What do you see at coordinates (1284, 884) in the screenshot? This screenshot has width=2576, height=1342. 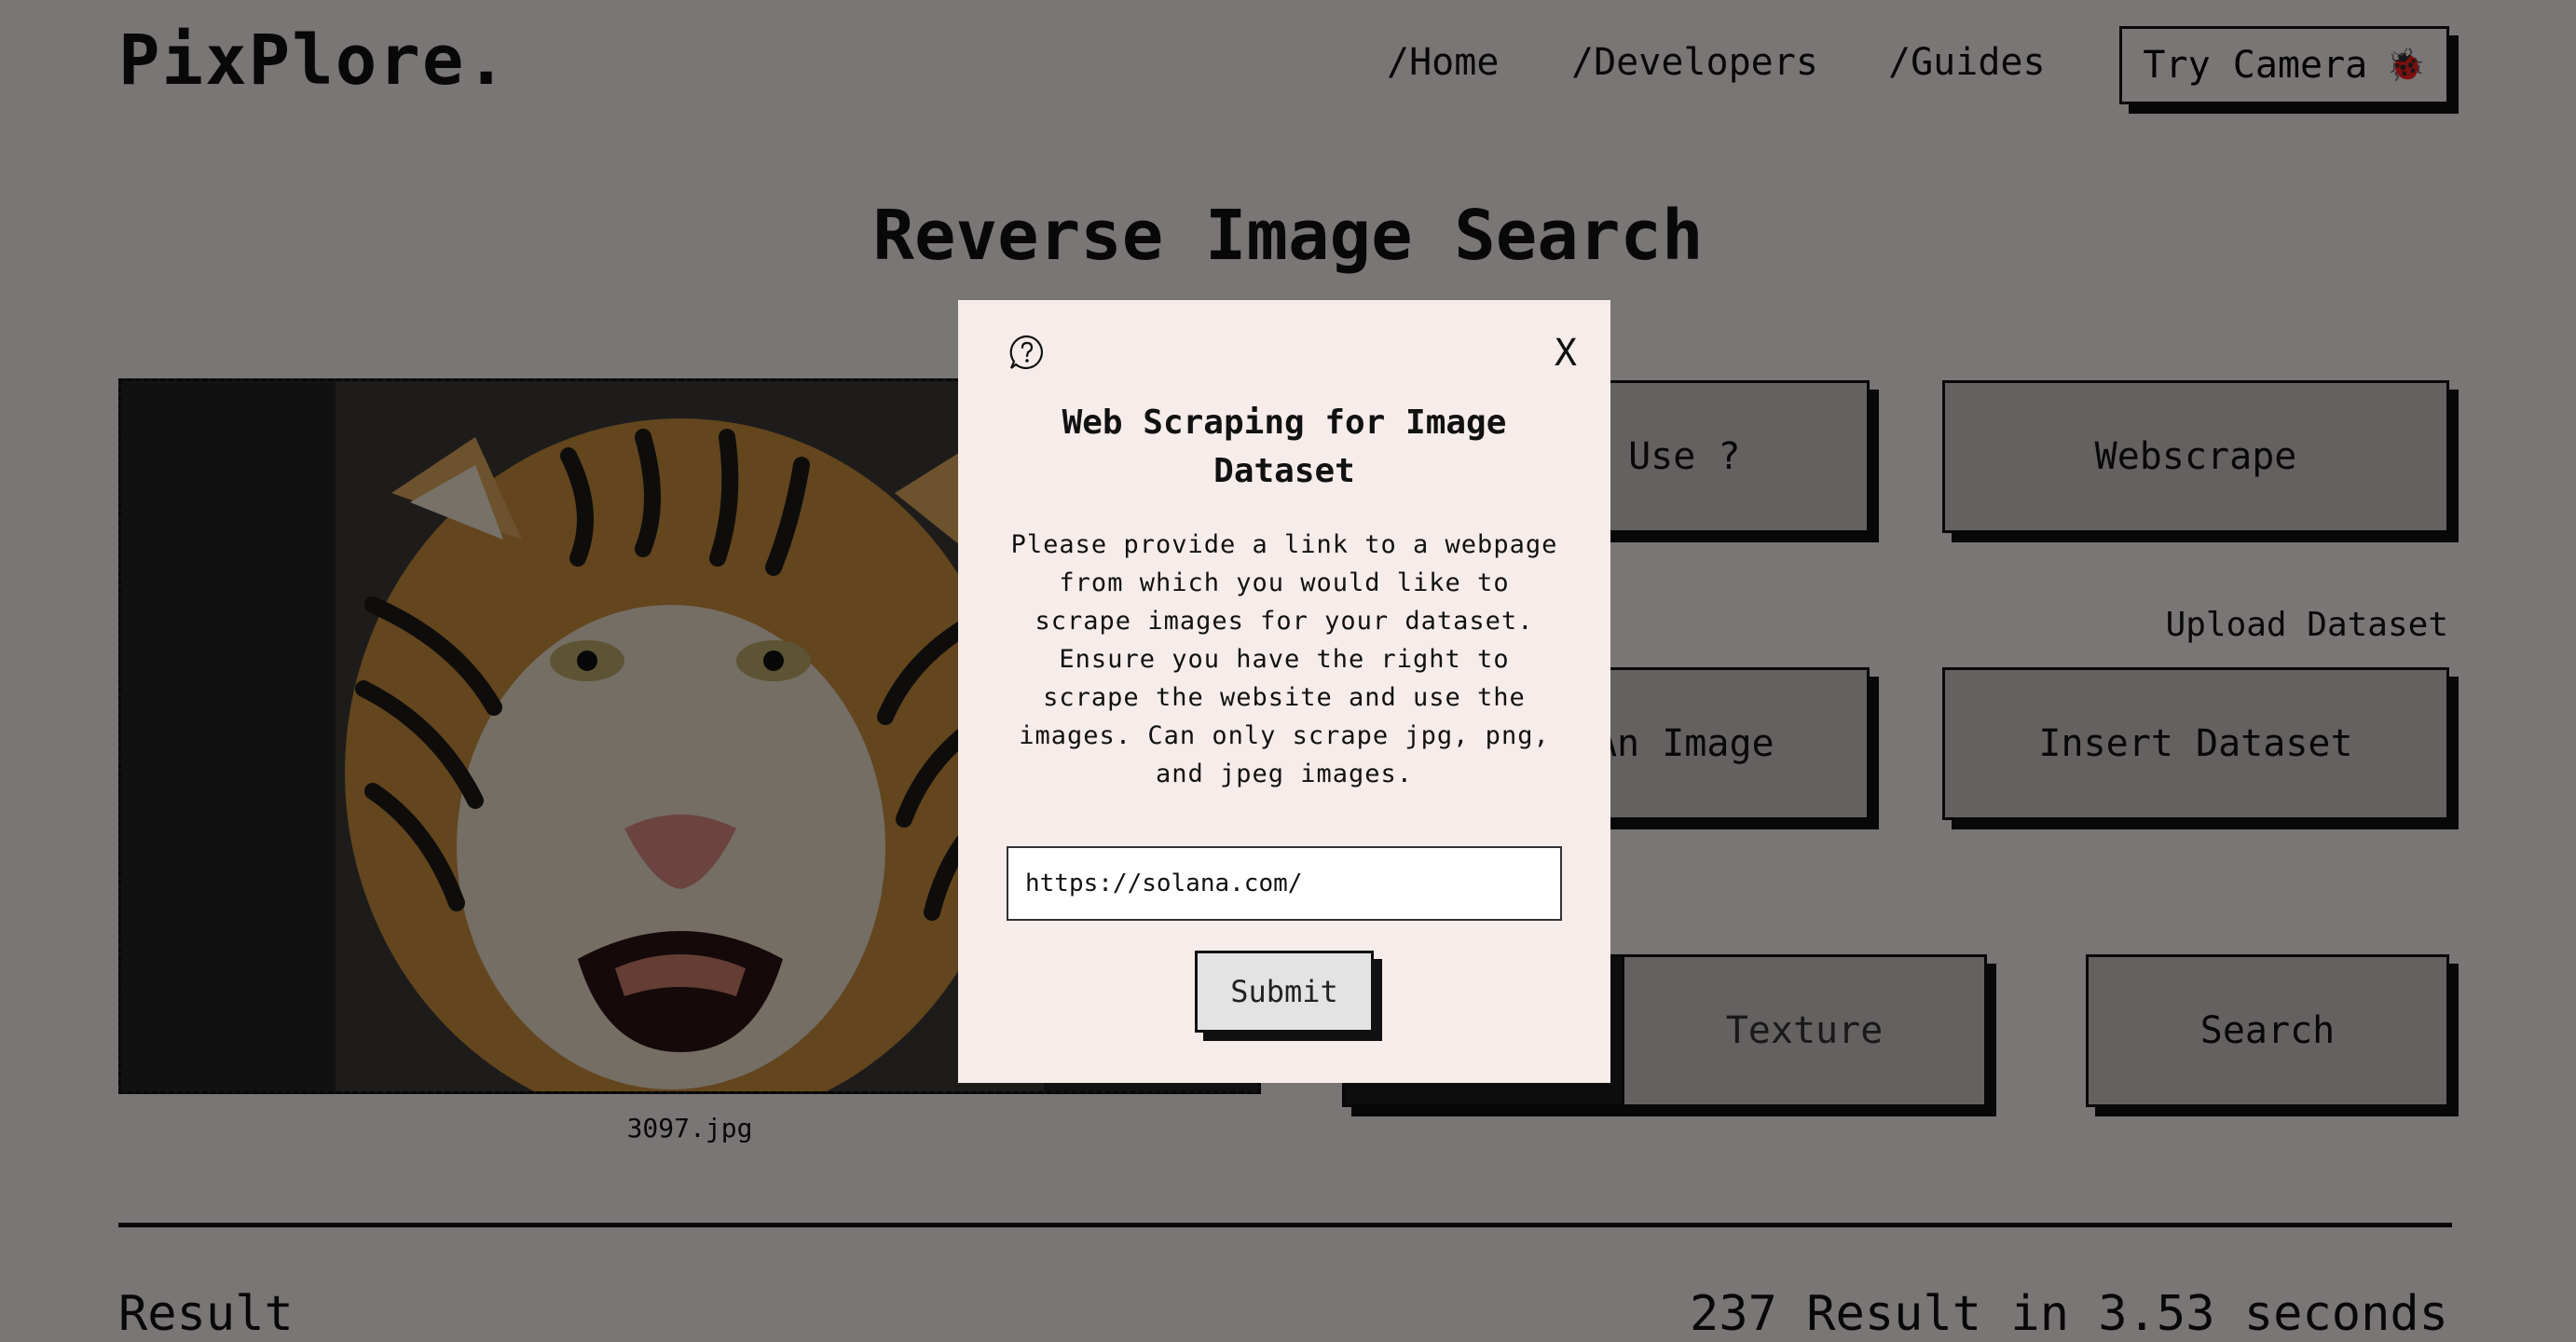 I see `url-input` at bounding box center [1284, 884].